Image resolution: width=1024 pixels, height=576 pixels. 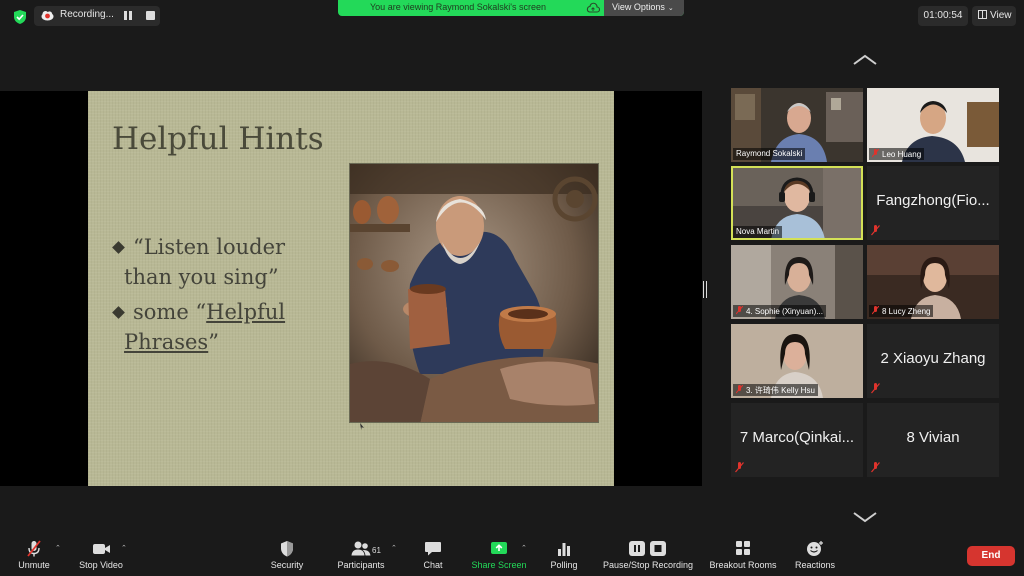 I want to click on share-screen-label: Share Screen, so click(x=499, y=565).